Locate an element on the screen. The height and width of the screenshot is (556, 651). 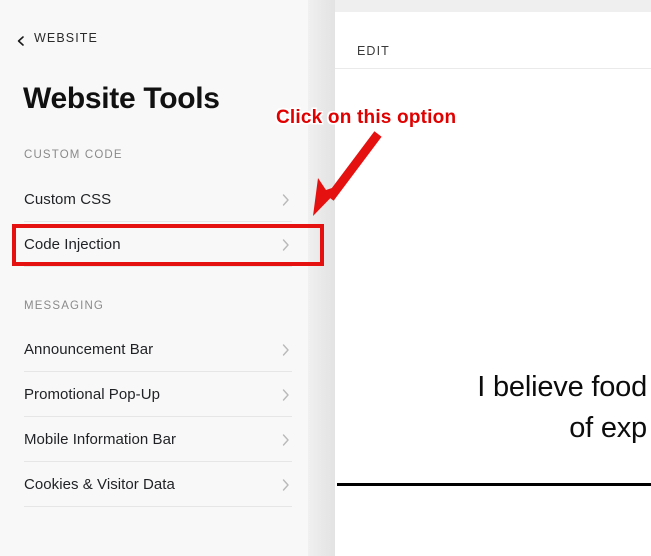
sidebar-item-promotional-pop-up: Promotional Pop-Up is located at coordinates (158, 394).